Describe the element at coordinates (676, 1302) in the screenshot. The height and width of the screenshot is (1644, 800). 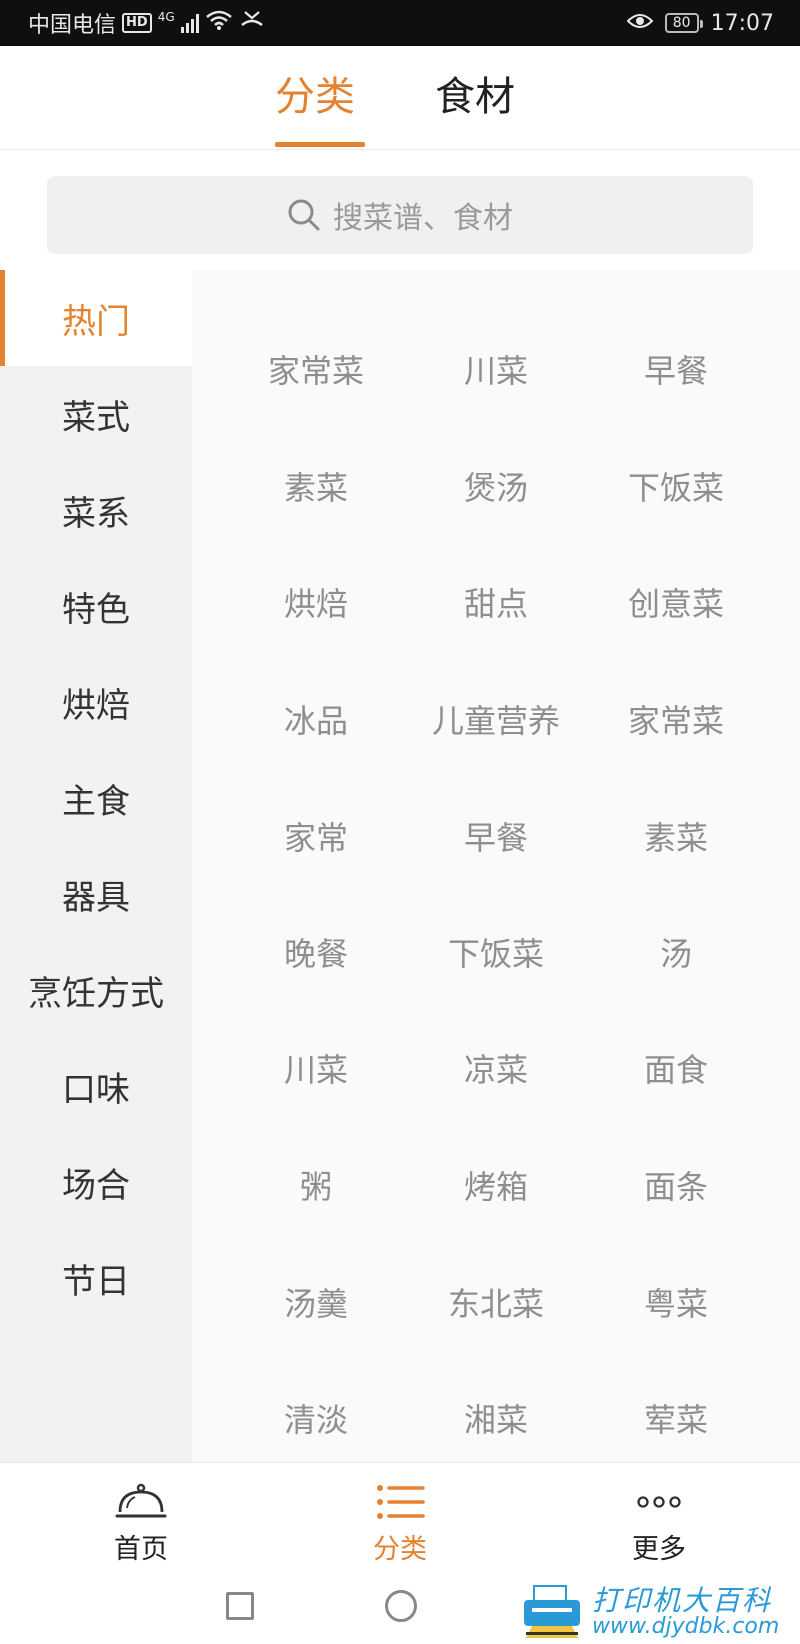
I see `grid-item: 粤菜` at that location.